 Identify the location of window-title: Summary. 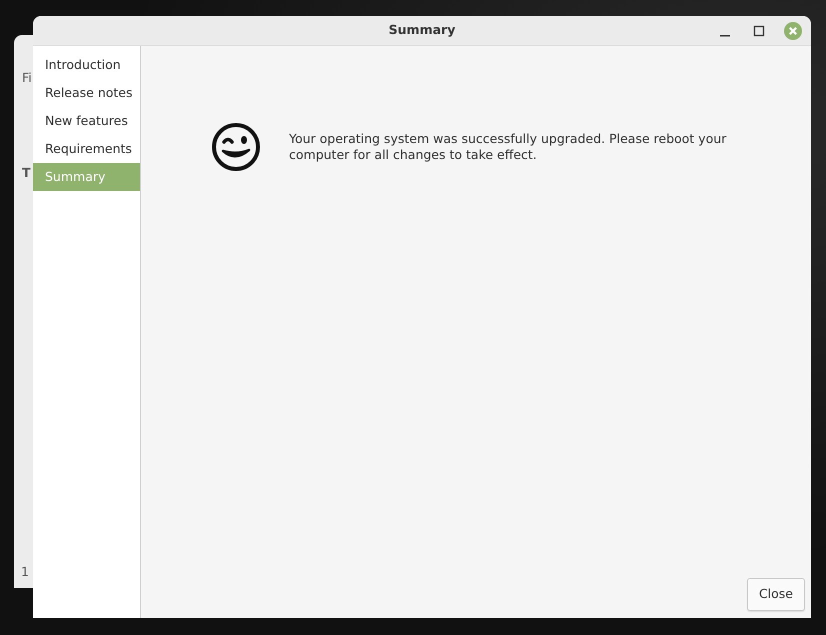
(422, 30).